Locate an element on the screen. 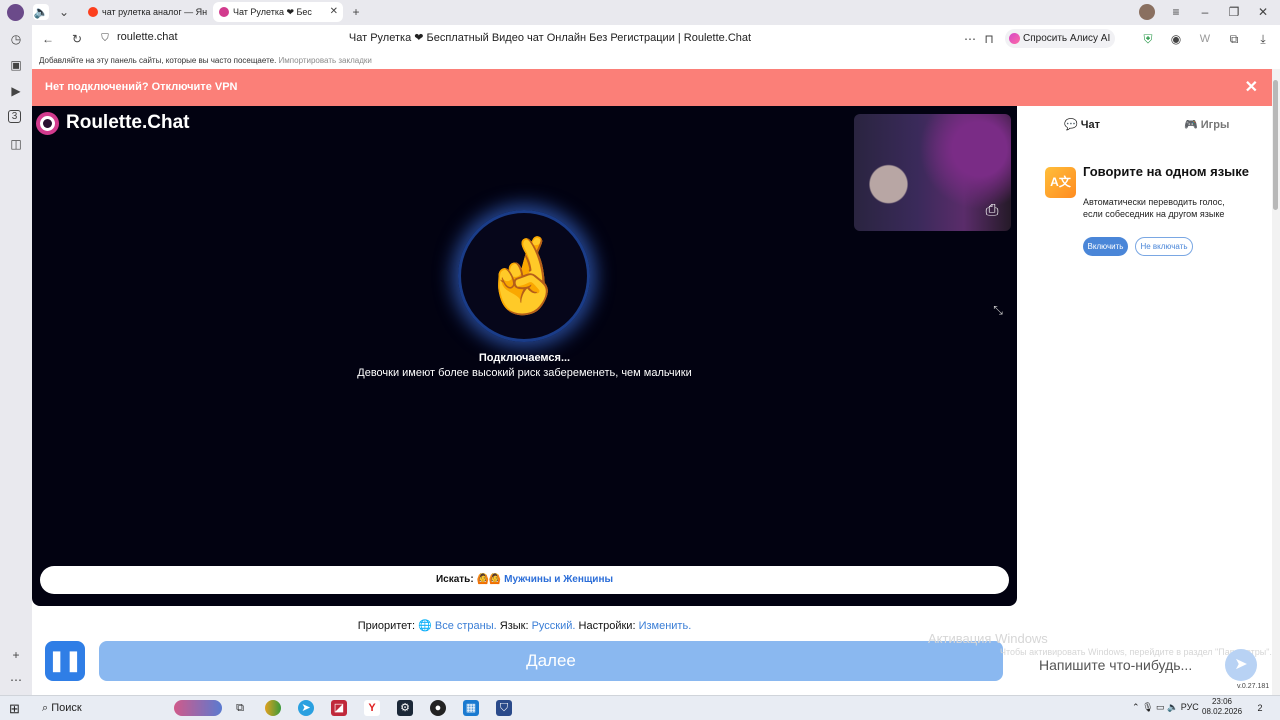 The width and height of the screenshot is (1280, 720). ask-alice-button: Спросить Алису AI is located at coordinates (1060, 38).